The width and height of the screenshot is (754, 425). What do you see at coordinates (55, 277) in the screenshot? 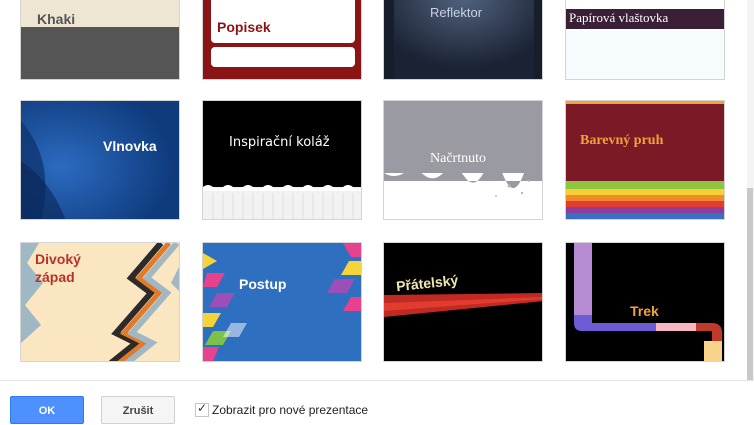
I see `theme-label-divoky-line2: západ` at bounding box center [55, 277].